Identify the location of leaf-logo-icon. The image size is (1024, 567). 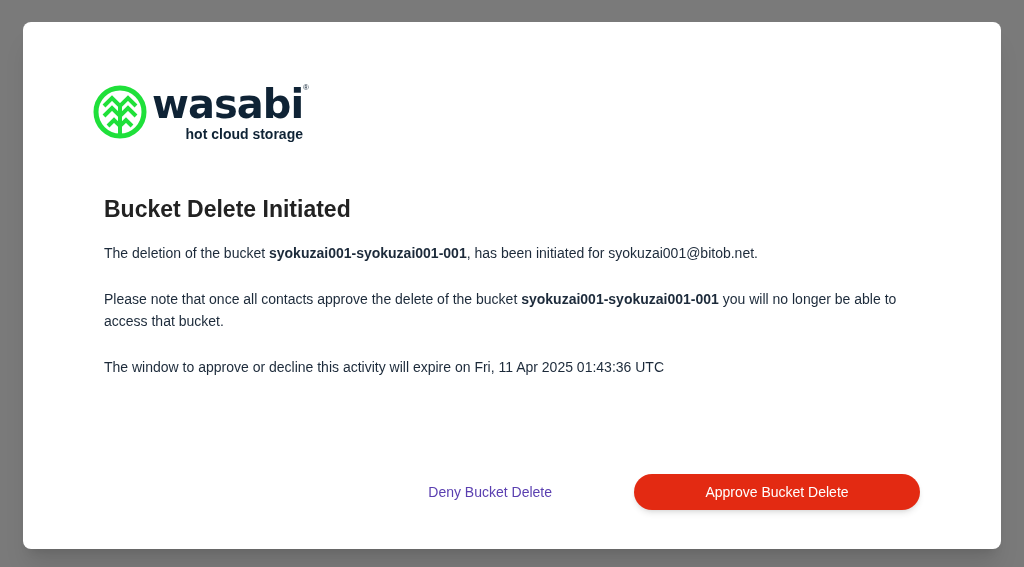
(120, 112).